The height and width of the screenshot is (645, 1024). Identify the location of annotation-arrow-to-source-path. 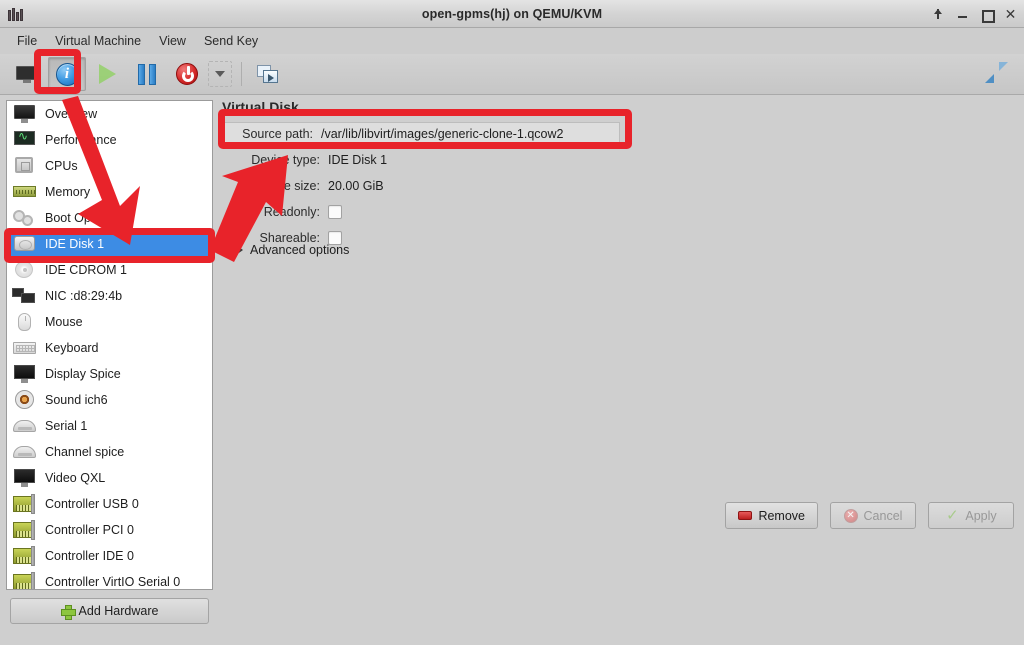
(249, 208).